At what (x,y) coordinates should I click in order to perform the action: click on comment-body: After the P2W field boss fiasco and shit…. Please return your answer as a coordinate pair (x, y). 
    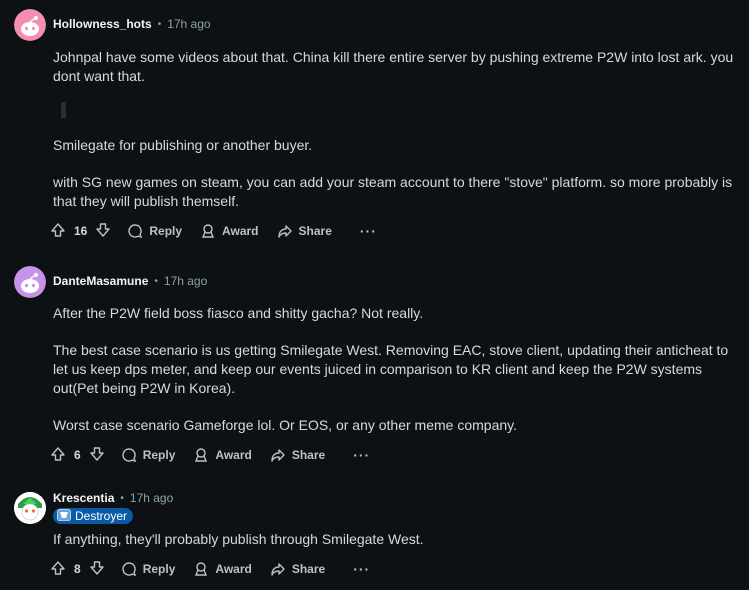
    Looking at the image, I should click on (395, 313).